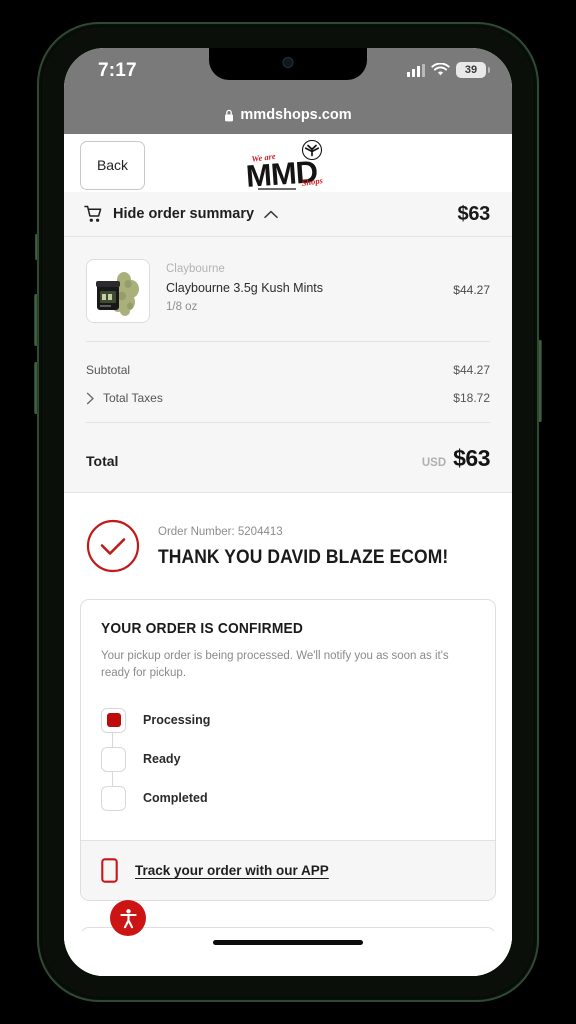  I want to click on product-variant: 1/8 oz, so click(182, 307).